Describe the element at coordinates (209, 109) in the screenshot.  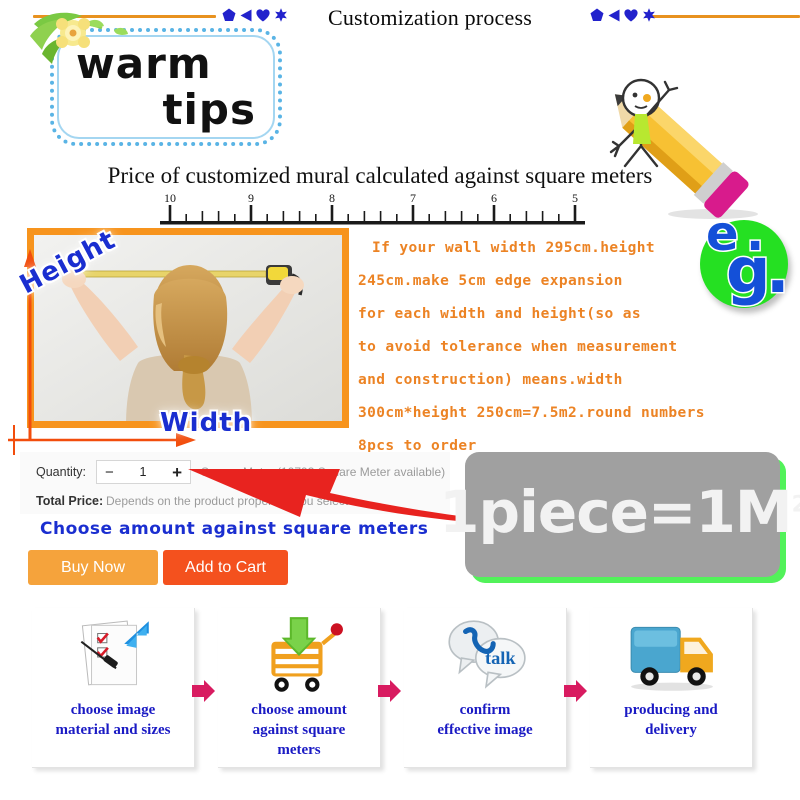
I see `warm-tips-line2: tips` at that location.